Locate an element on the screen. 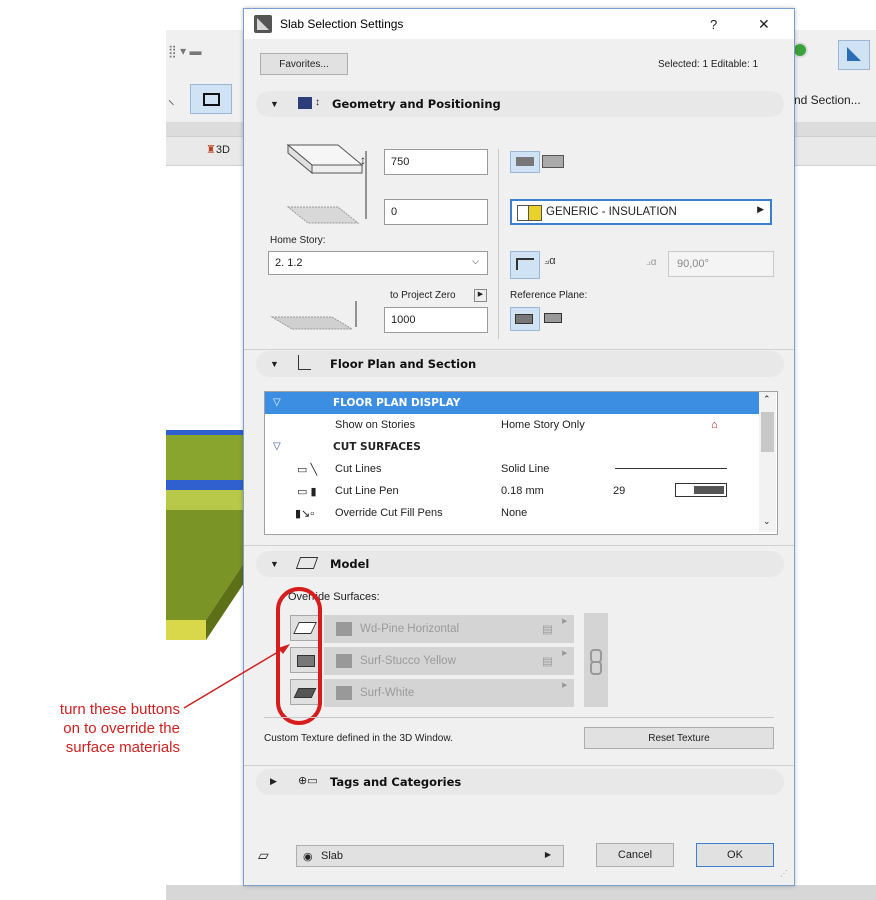  row-value: Solid Line is located at coordinates (525, 469).